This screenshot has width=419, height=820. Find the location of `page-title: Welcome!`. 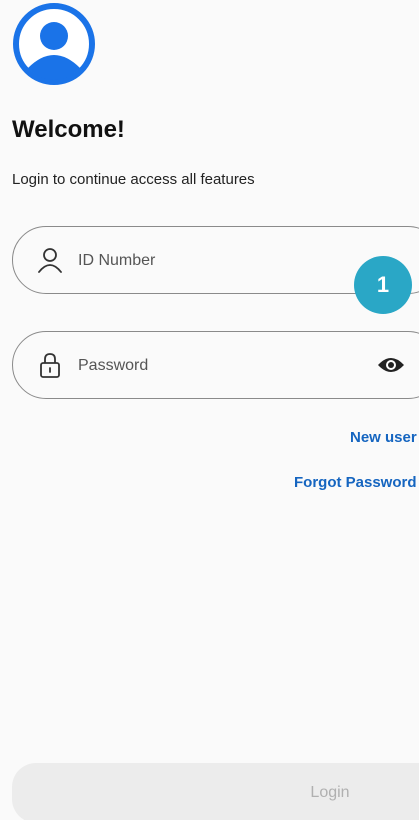

page-title: Welcome! is located at coordinates (68, 129).